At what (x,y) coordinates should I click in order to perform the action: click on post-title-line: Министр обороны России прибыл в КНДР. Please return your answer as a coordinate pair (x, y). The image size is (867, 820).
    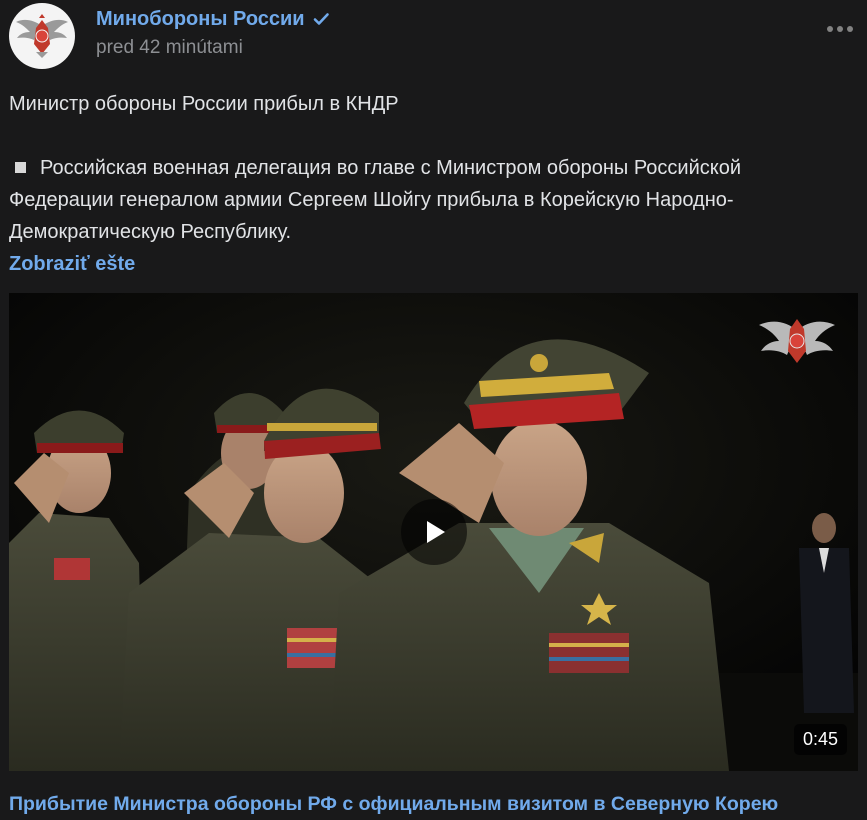
    Looking at the image, I should click on (204, 104).